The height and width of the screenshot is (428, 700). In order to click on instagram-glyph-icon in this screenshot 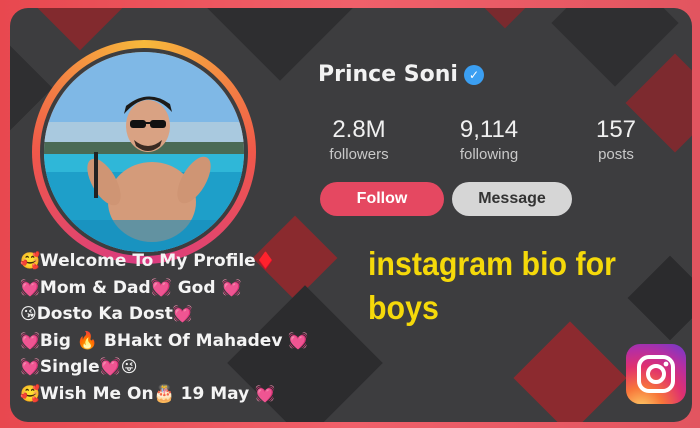, I will do `click(656, 374)`.